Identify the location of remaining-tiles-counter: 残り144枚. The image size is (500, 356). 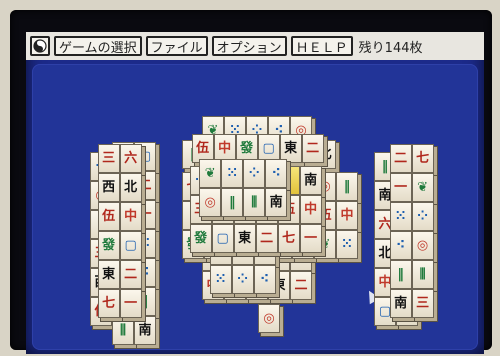
(390, 48).